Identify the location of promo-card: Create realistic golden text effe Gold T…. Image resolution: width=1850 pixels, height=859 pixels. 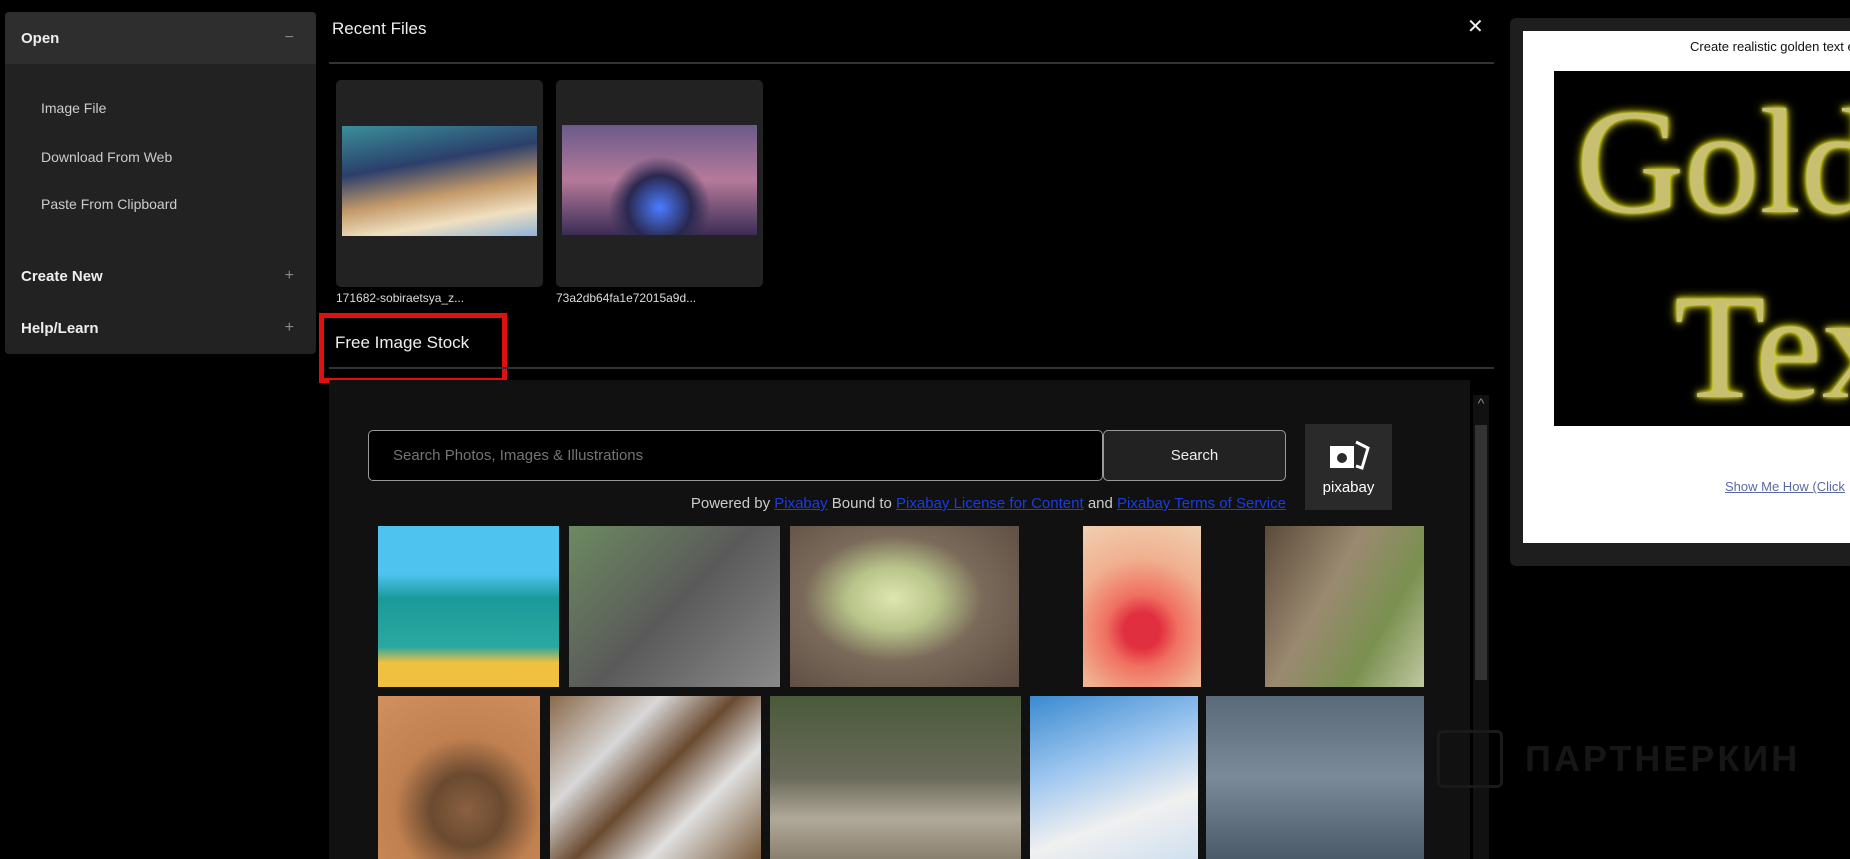
(1686, 287).